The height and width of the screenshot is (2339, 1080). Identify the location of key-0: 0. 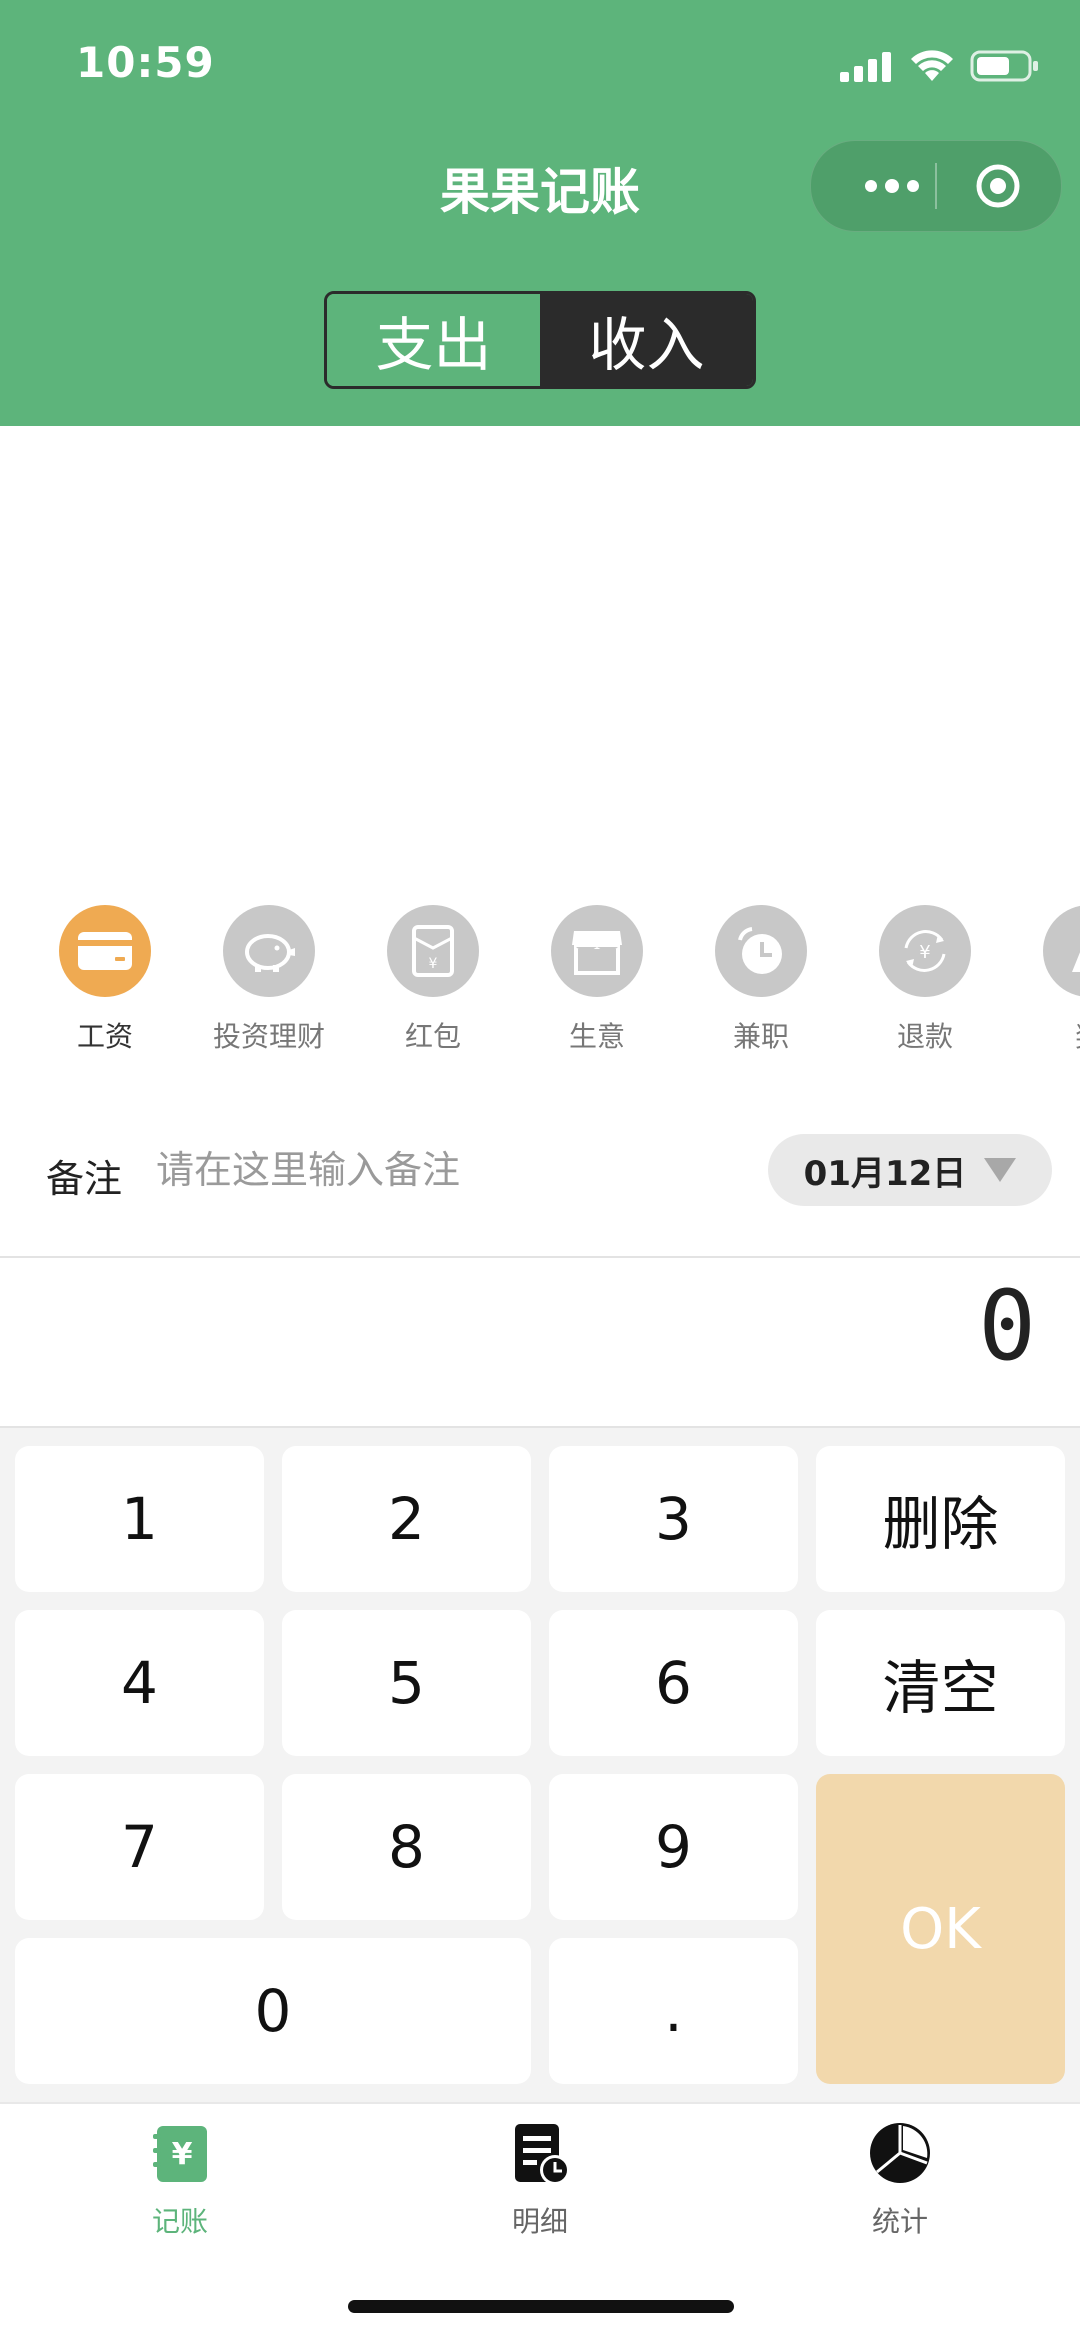
(273, 2011).